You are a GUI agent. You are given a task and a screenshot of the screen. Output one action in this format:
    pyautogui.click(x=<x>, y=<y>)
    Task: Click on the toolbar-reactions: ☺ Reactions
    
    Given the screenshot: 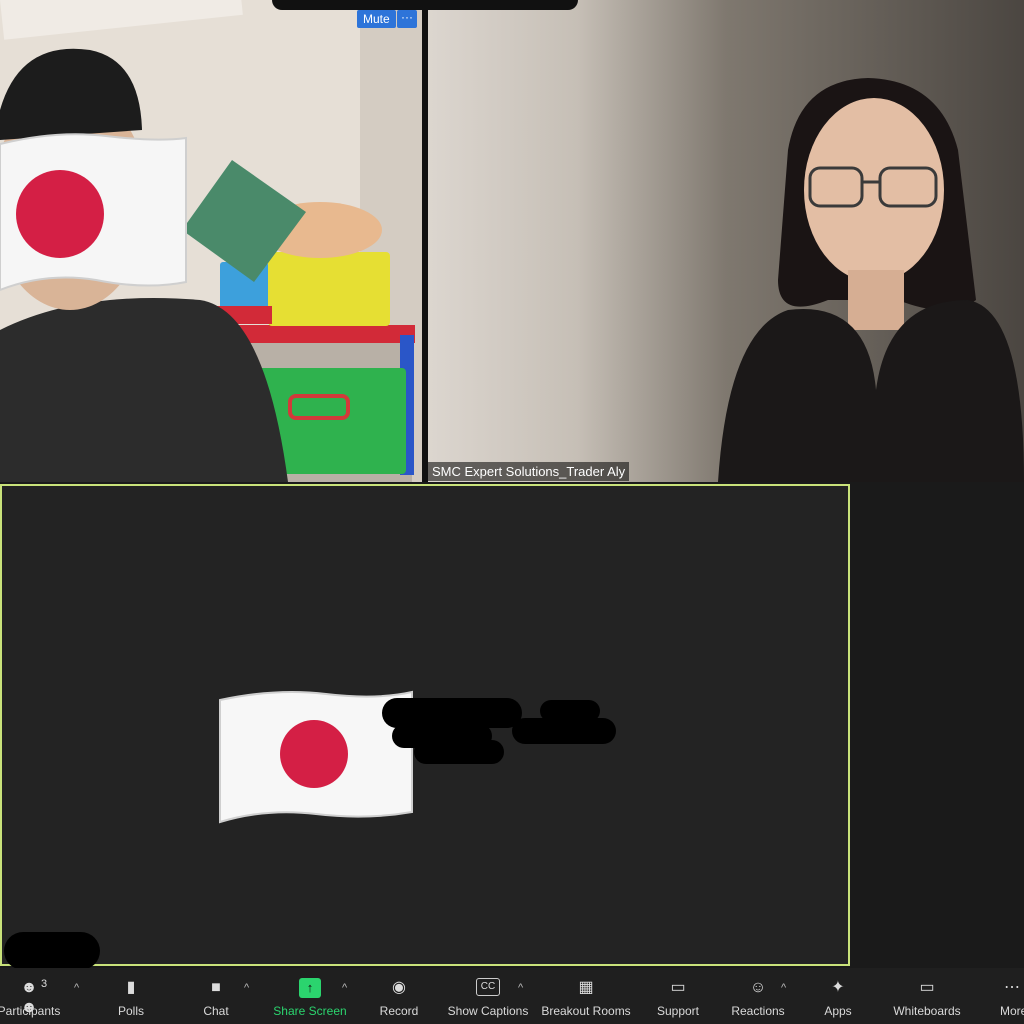 What is the action you would take?
    pyautogui.click(x=758, y=996)
    